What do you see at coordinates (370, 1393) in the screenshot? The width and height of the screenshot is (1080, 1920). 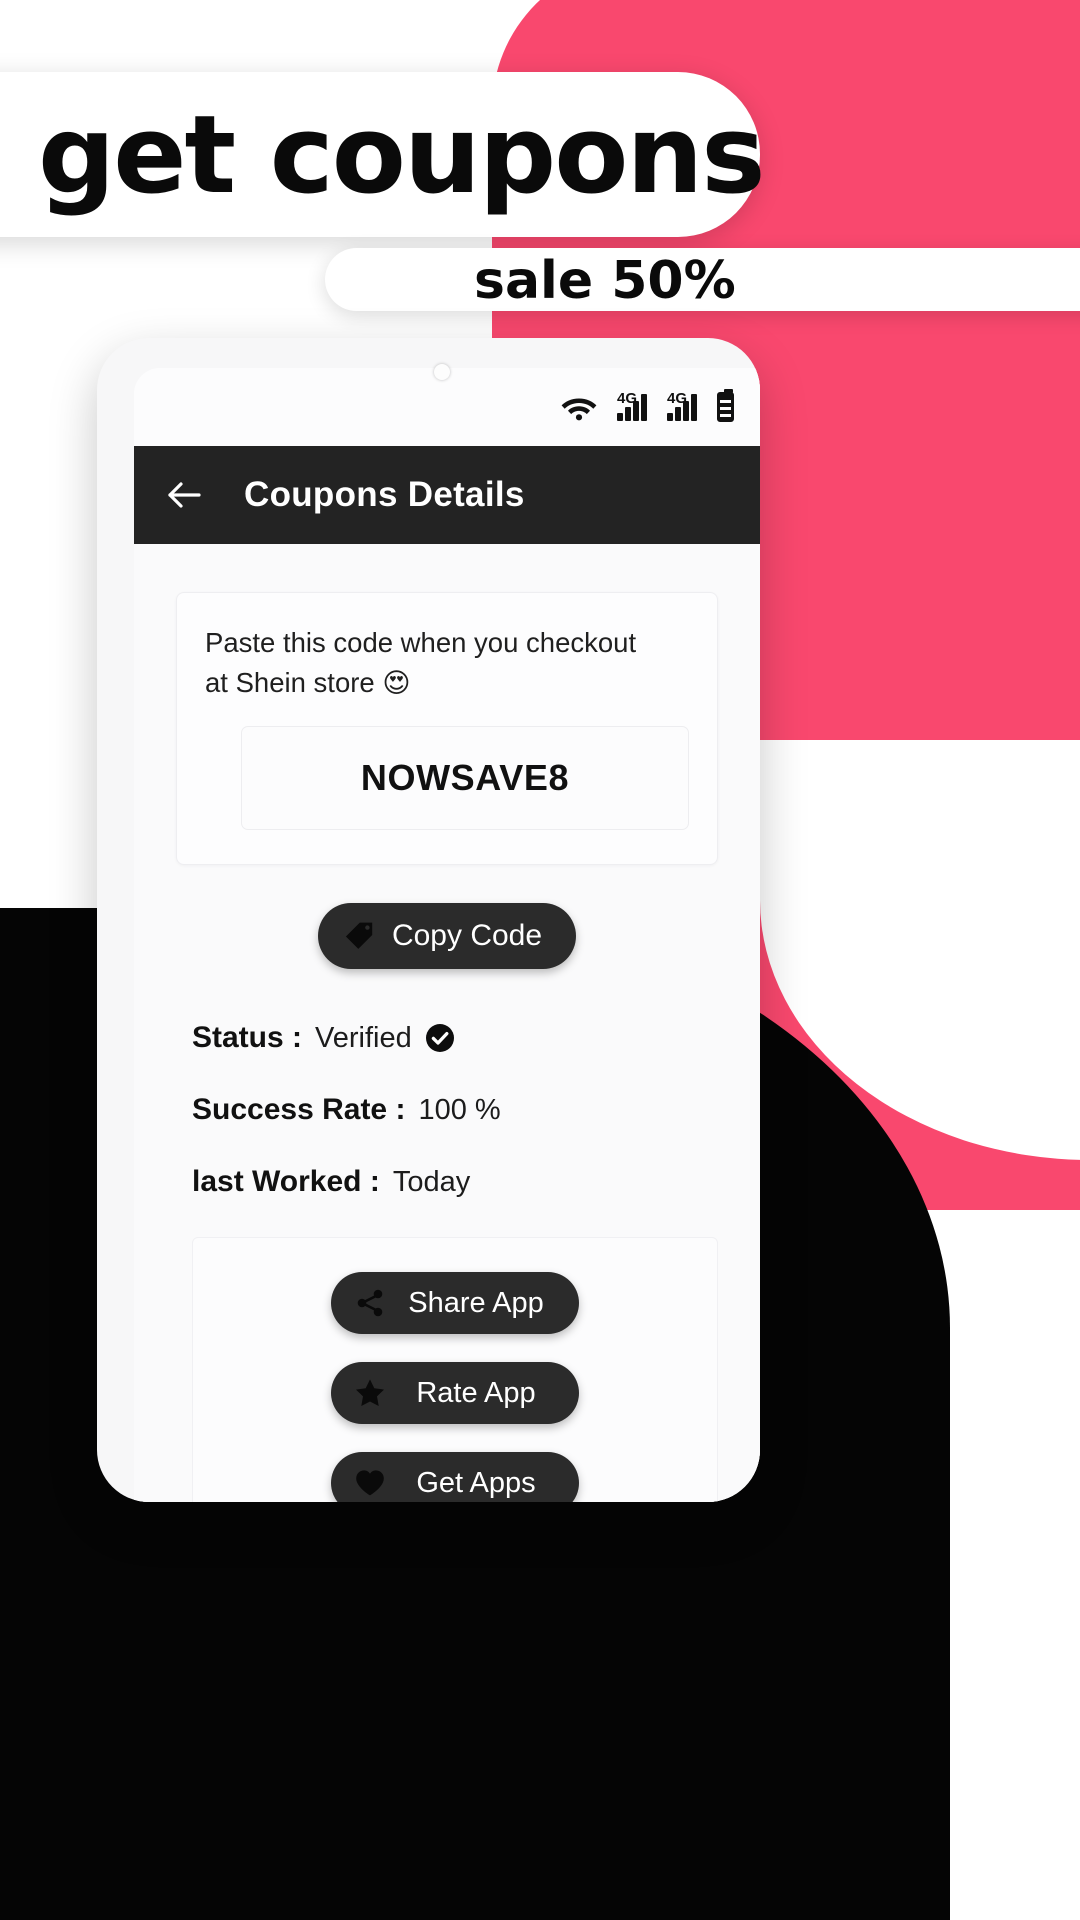 I see `star-icon` at bounding box center [370, 1393].